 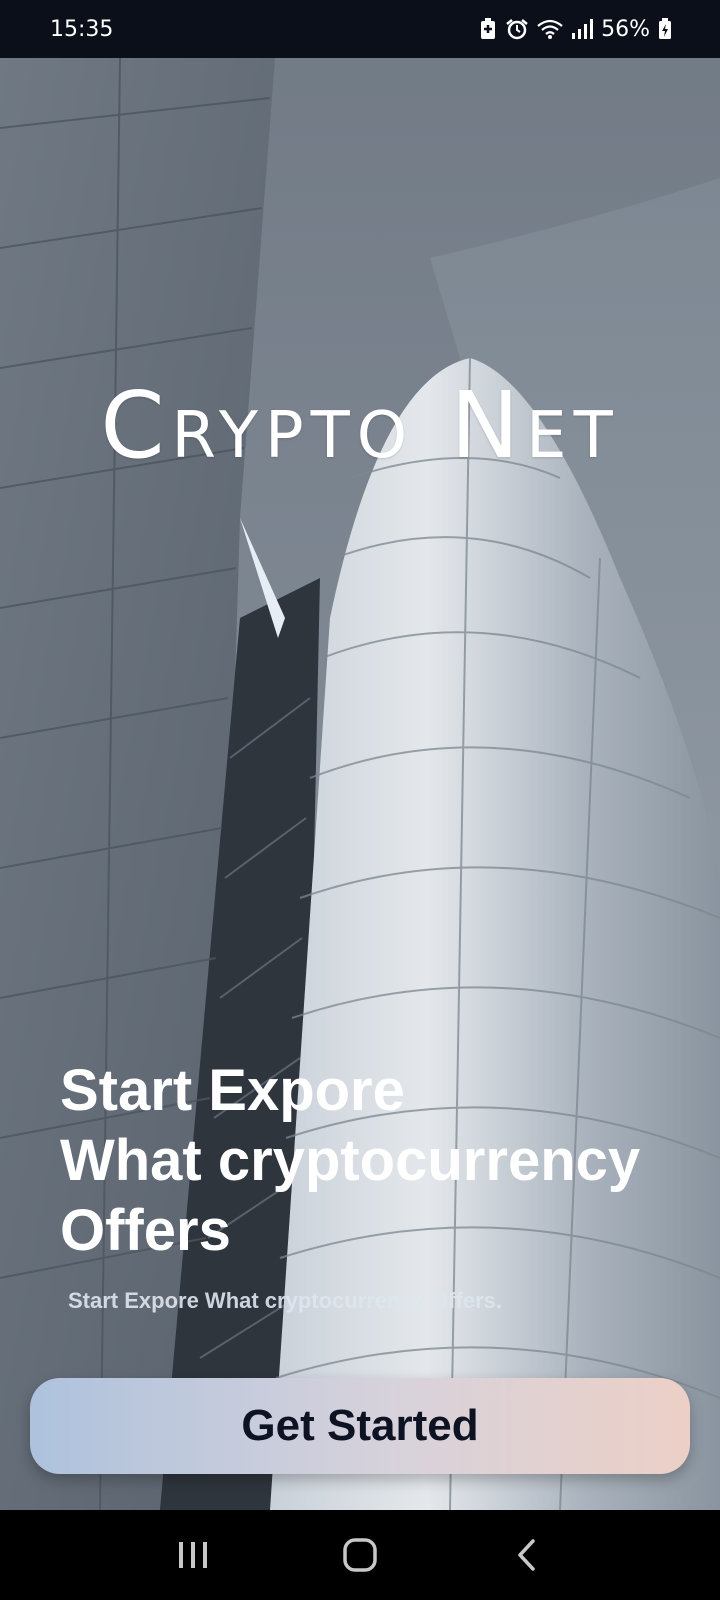 What do you see at coordinates (82, 29) in the screenshot?
I see `status-time: 15:35` at bounding box center [82, 29].